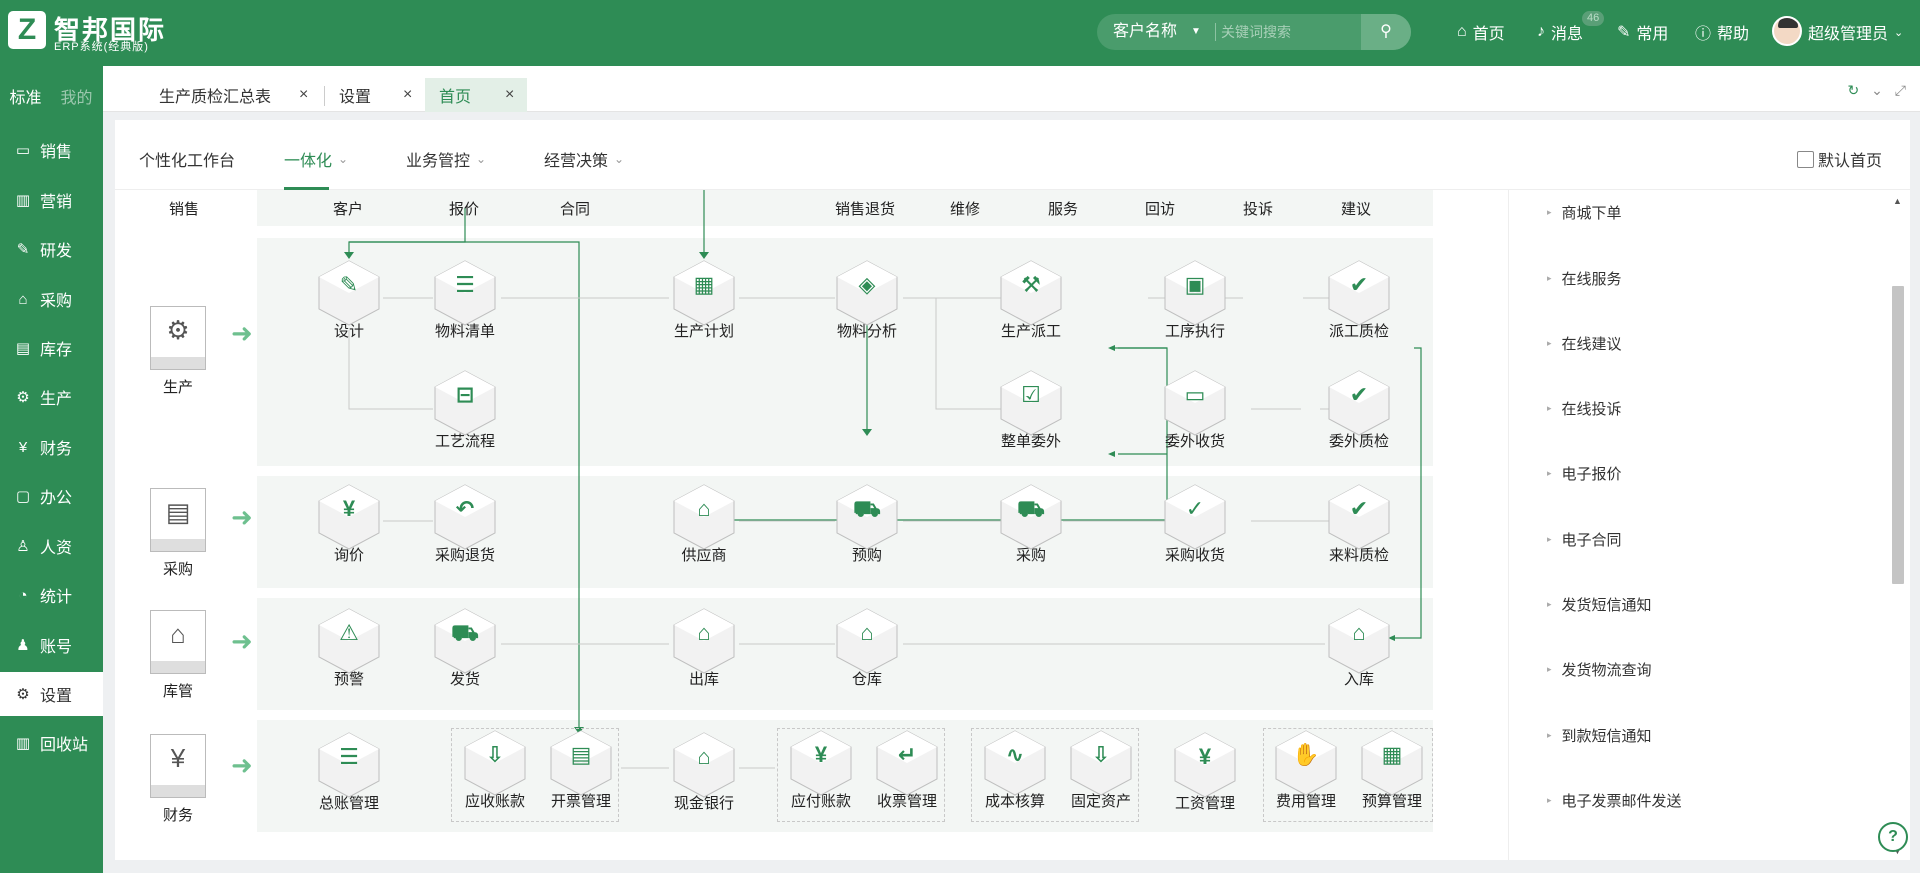 The height and width of the screenshot is (873, 1920). Describe the element at coordinates (51, 397) in the screenshot. I see `sidebar-item-production: ⚙ 生产` at that location.